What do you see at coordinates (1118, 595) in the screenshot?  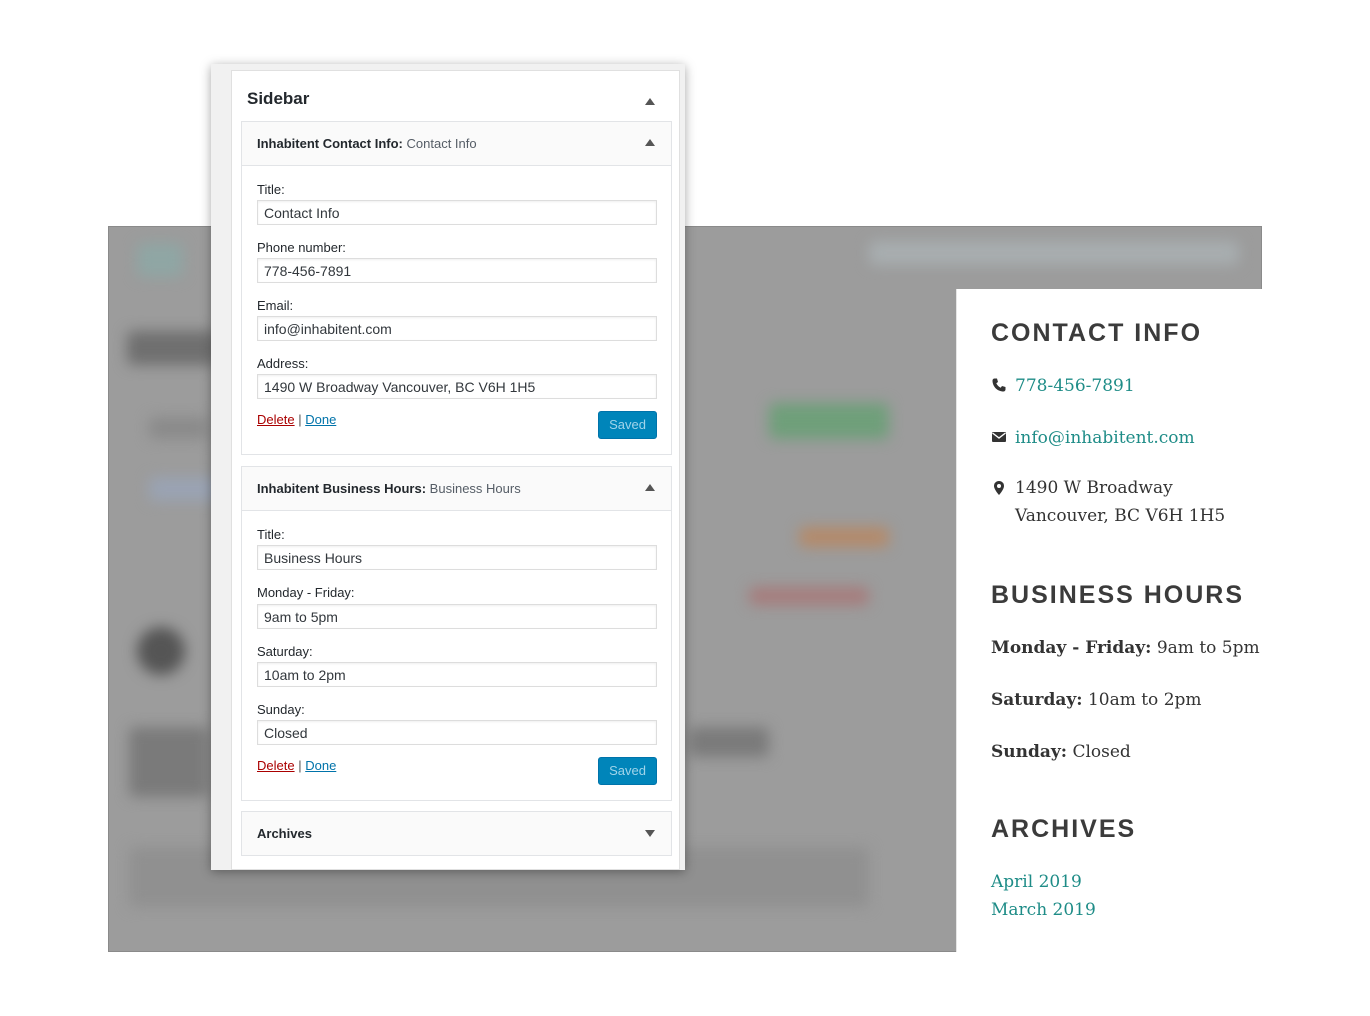 I see `business-hours-heading: BUSINESS HOURS` at bounding box center [1118, 595].